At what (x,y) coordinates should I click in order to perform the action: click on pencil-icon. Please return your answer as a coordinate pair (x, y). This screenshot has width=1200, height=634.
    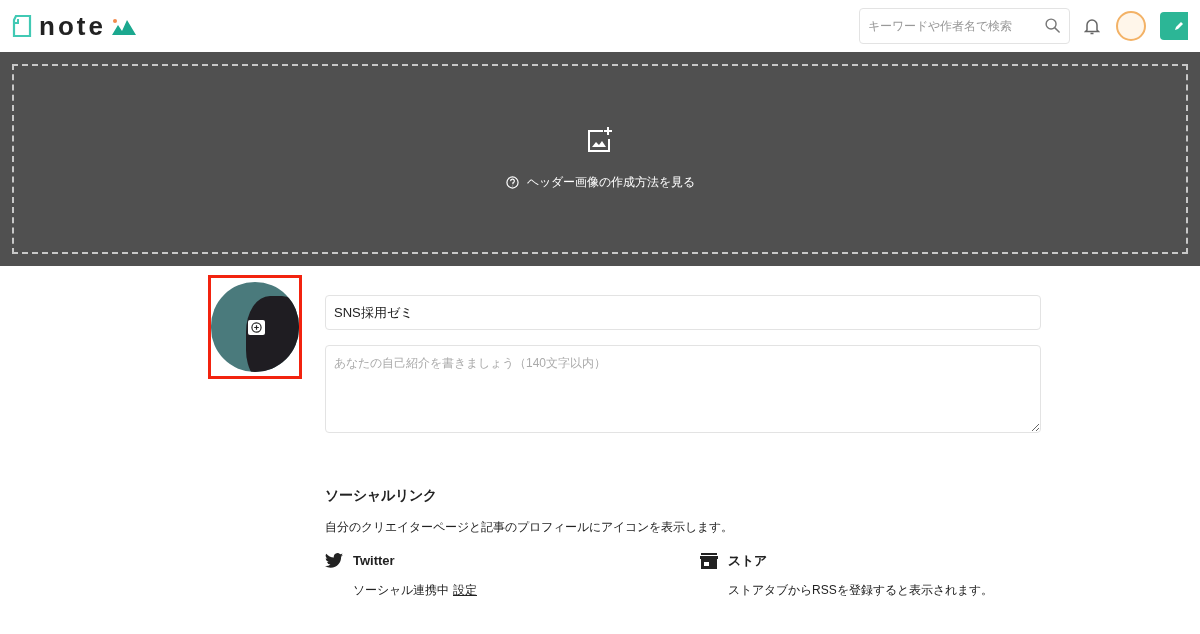
    Looking at the image, I should click on (1179, 26).